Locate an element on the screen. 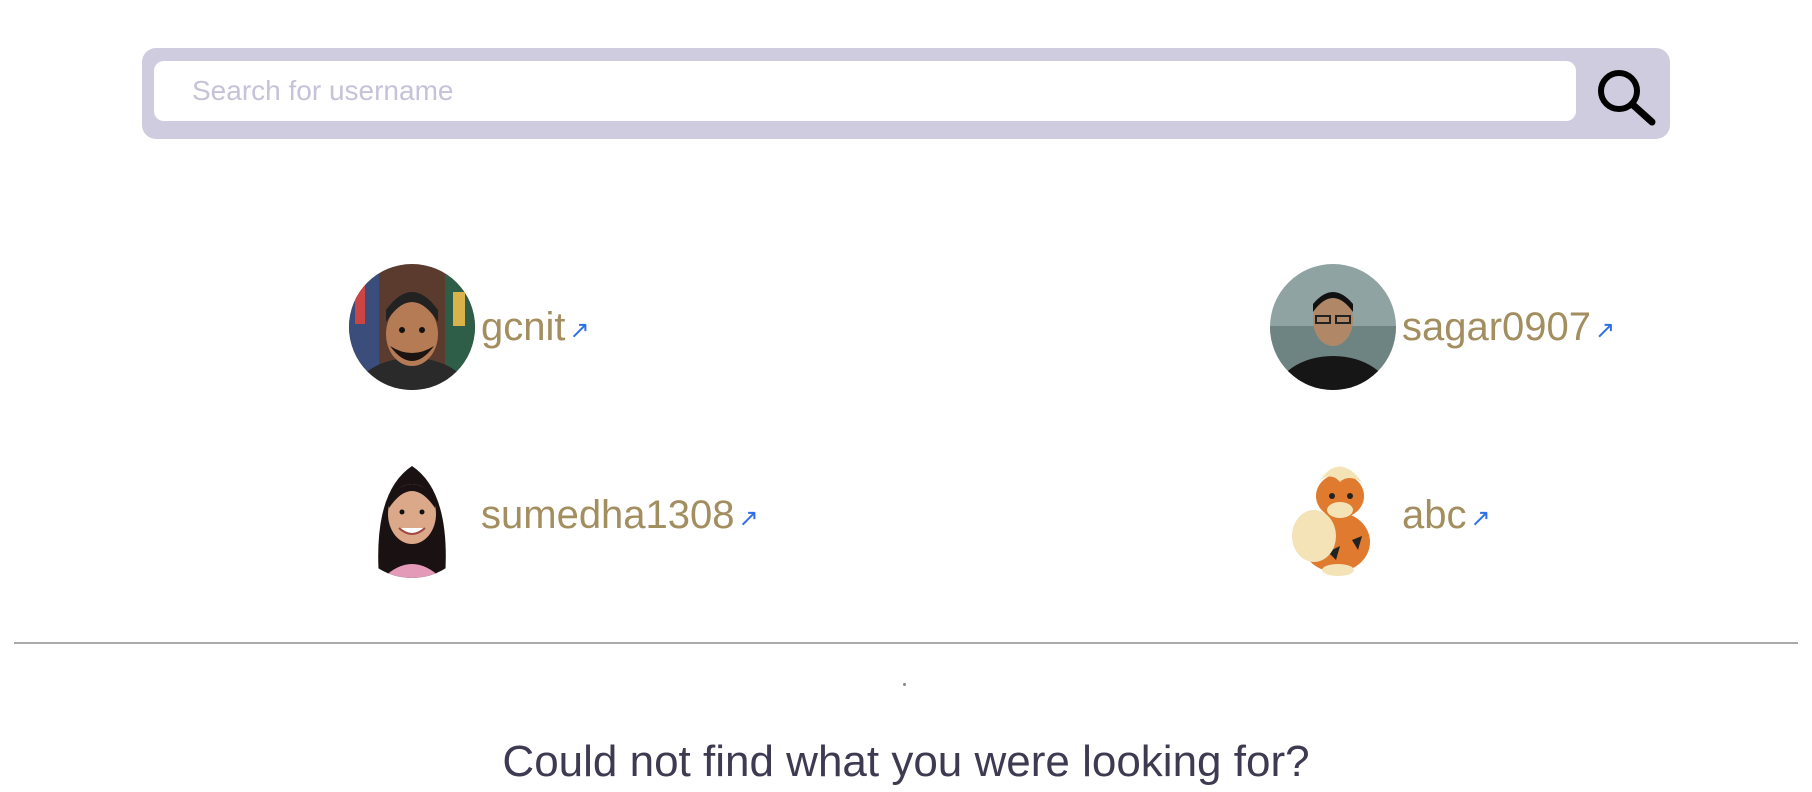  username-link: sumedha1308 is located at coordinates (608, 515).